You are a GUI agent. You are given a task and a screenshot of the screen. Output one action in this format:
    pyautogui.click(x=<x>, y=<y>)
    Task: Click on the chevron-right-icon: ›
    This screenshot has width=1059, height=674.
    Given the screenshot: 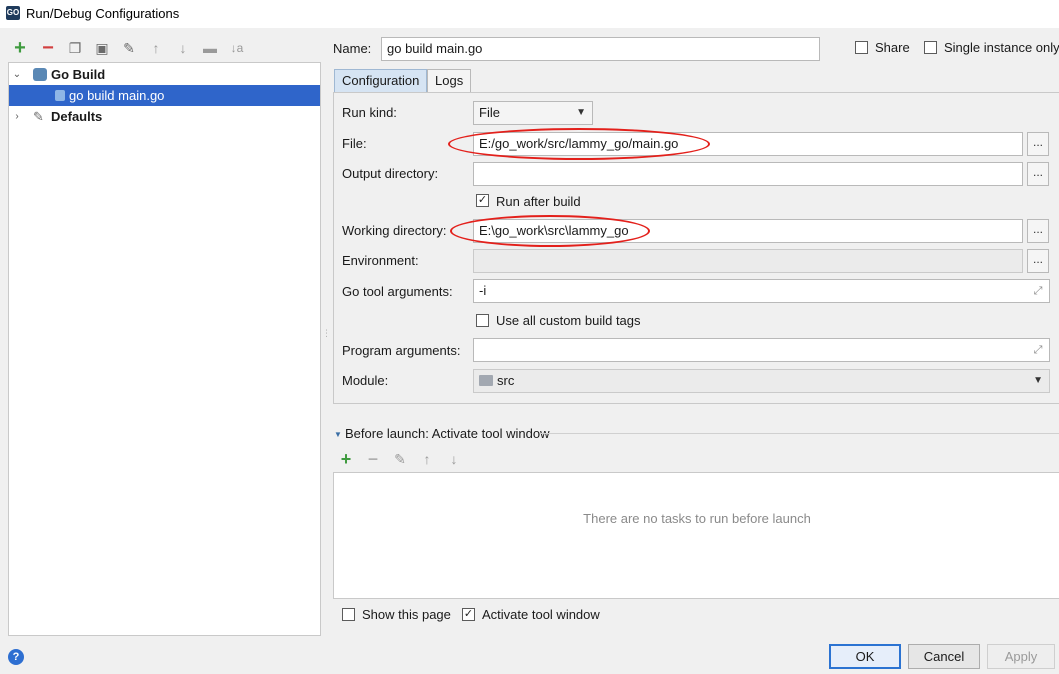 What is the action you would take?
    pyautogui.click(x=17, y=116)
    